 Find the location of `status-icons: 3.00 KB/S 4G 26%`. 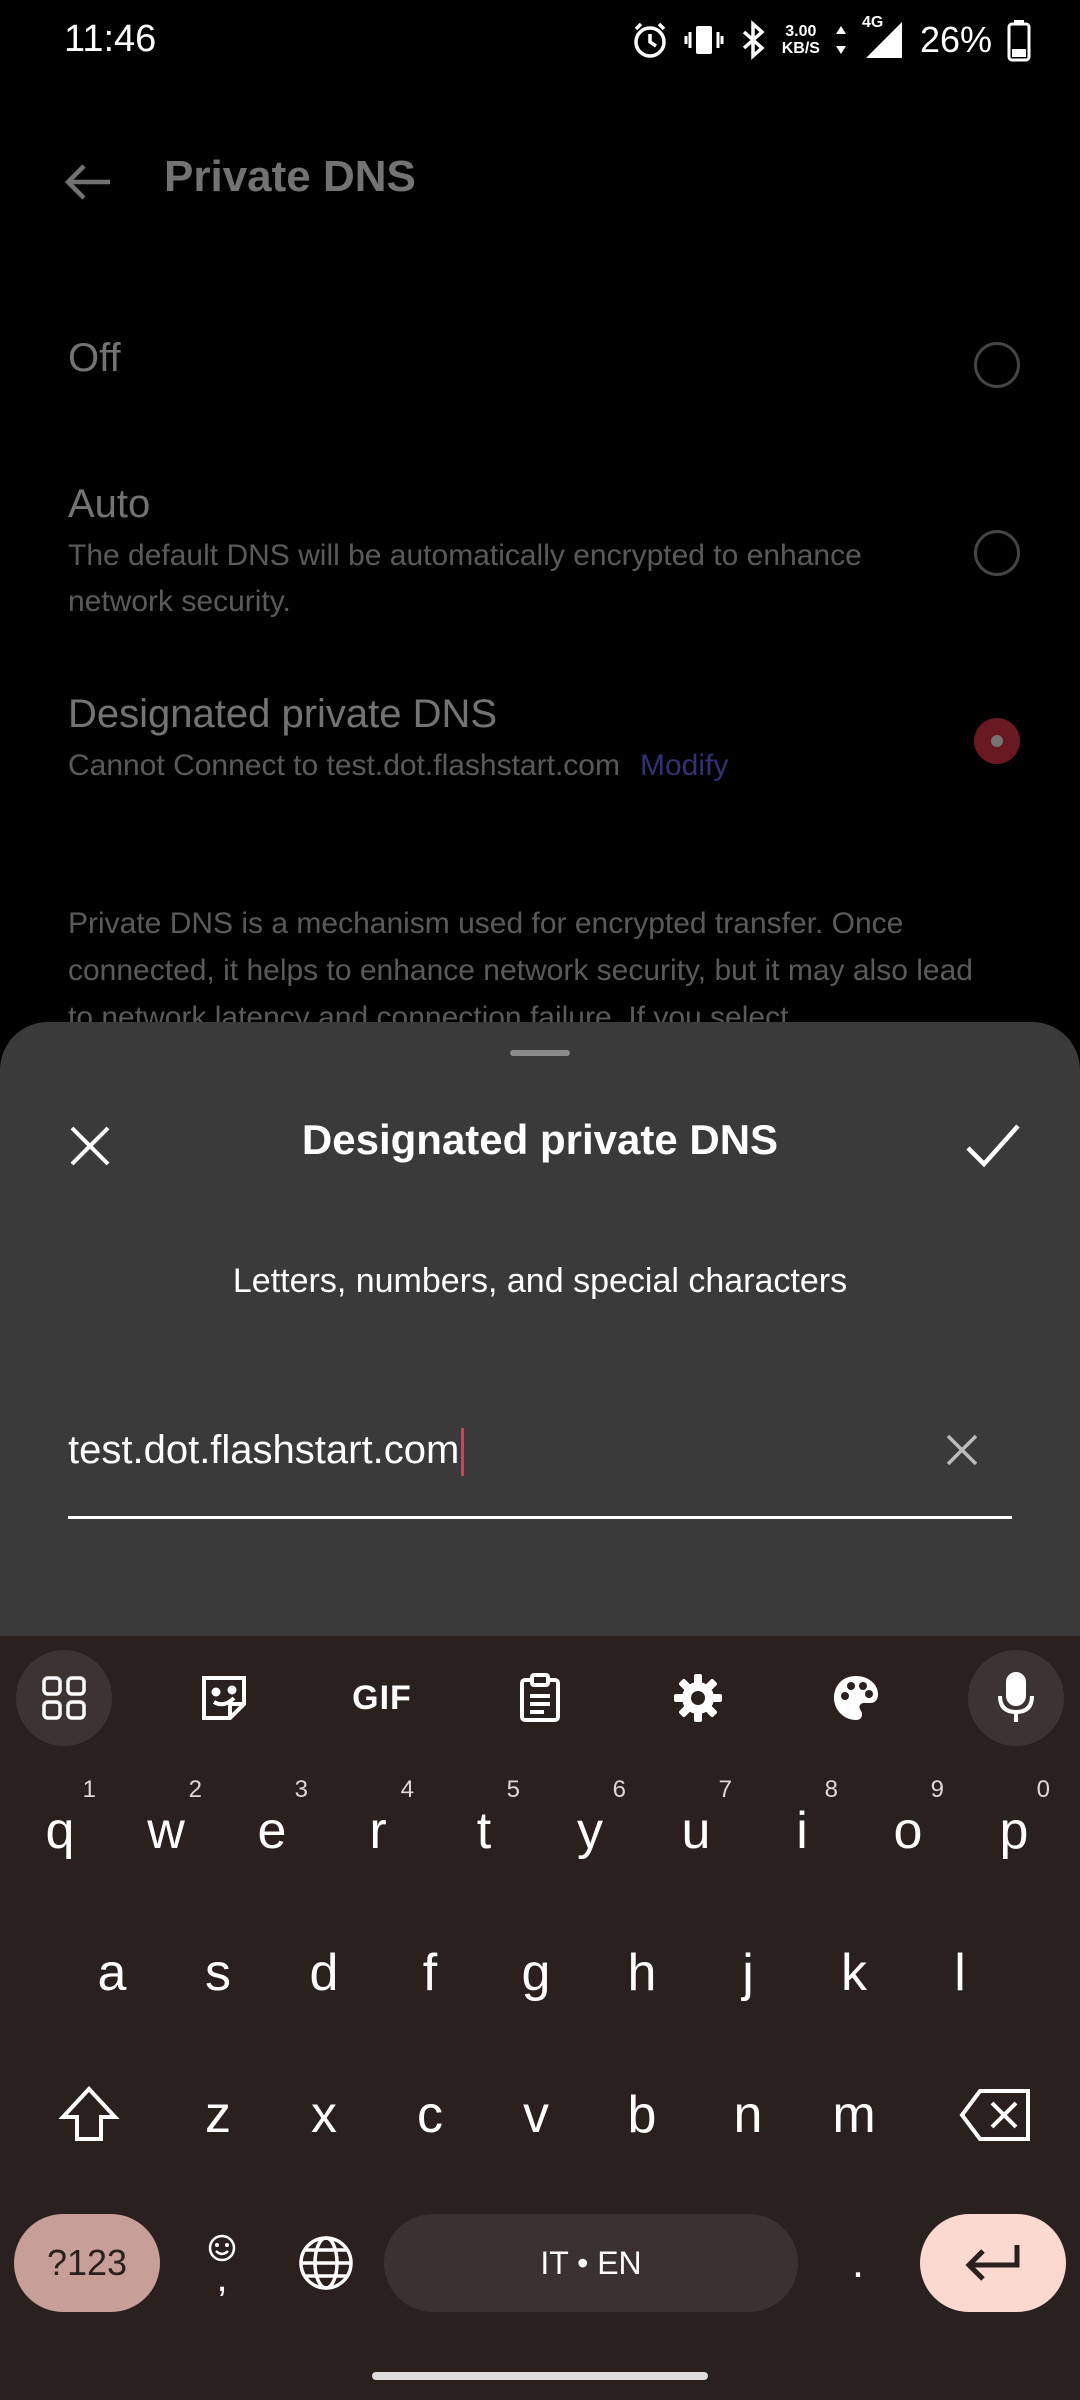

status-icons: 3.00 KB/S 4G 26% is located at coordinates (831, 40).